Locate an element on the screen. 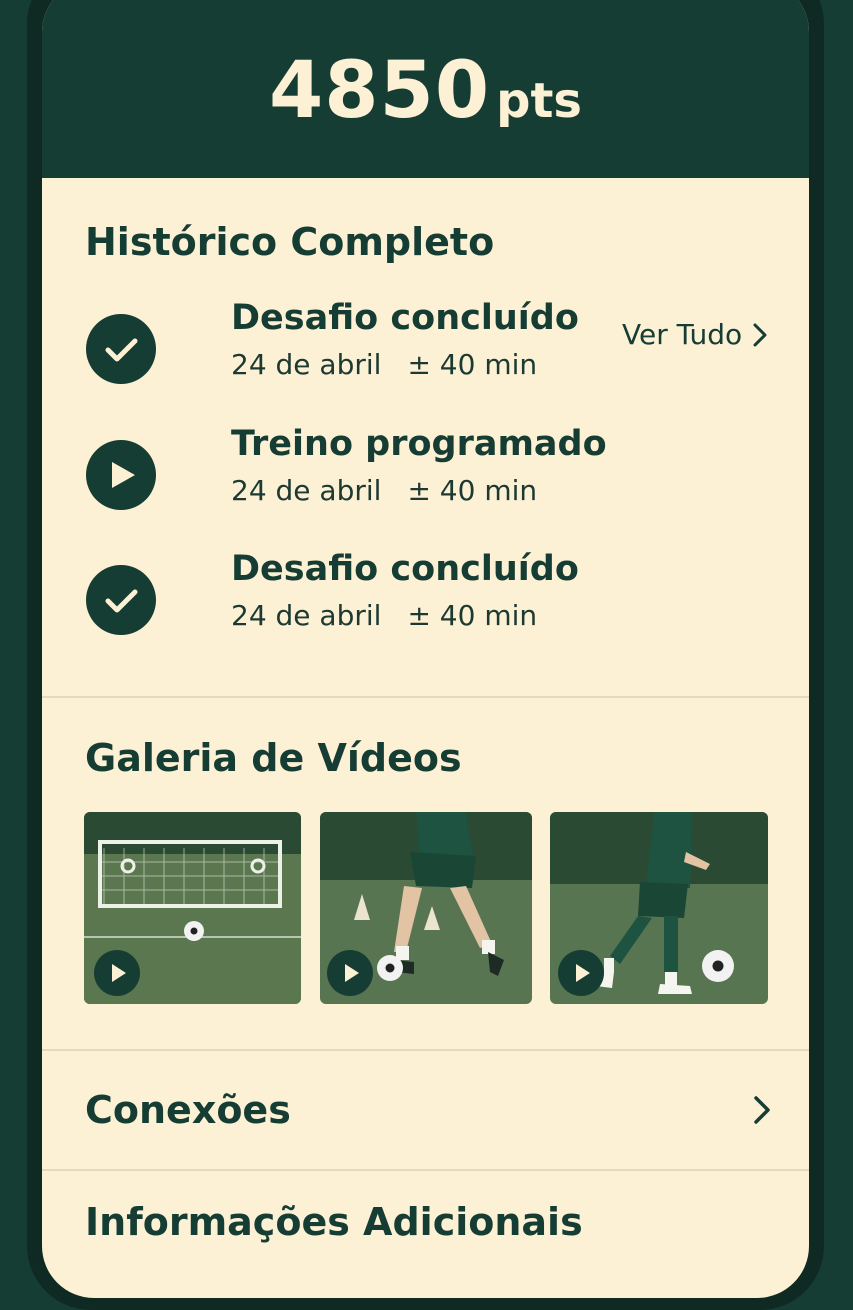  points-display: 4850 pts is located at coordinates (425, 91).